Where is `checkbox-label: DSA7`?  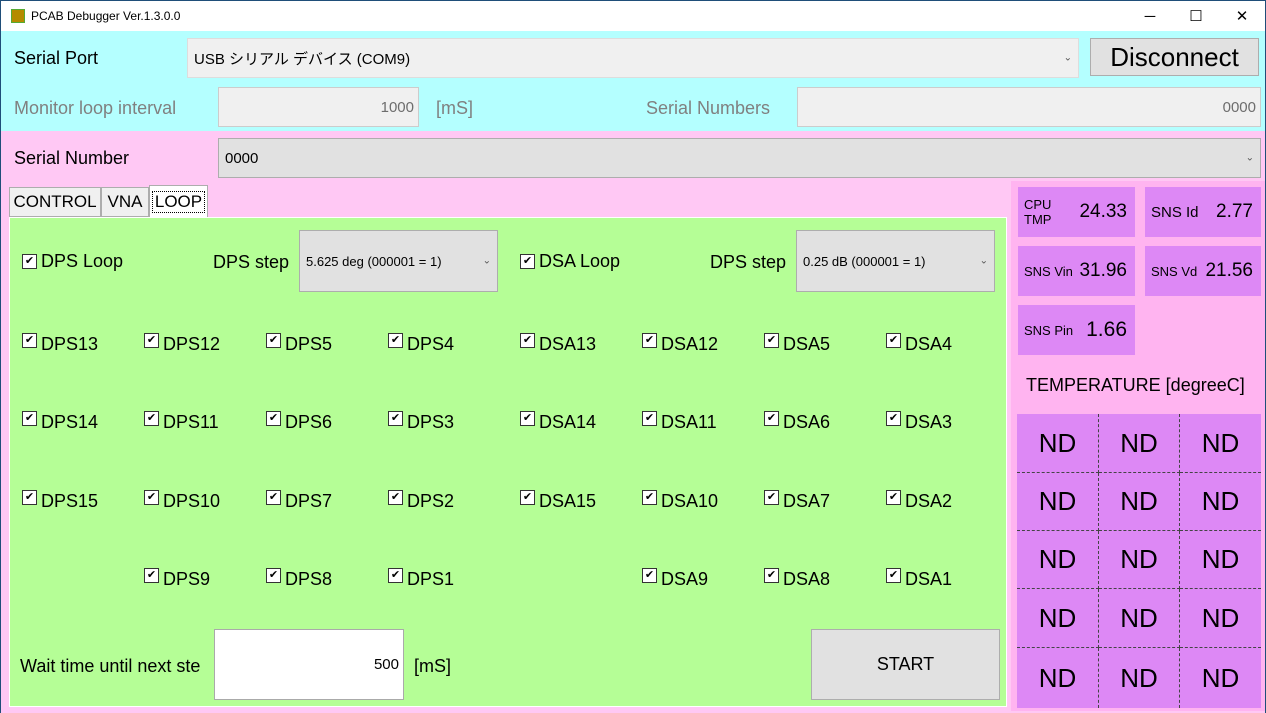
checkbox-label: DSA7 is located at coordinates (807, 501).